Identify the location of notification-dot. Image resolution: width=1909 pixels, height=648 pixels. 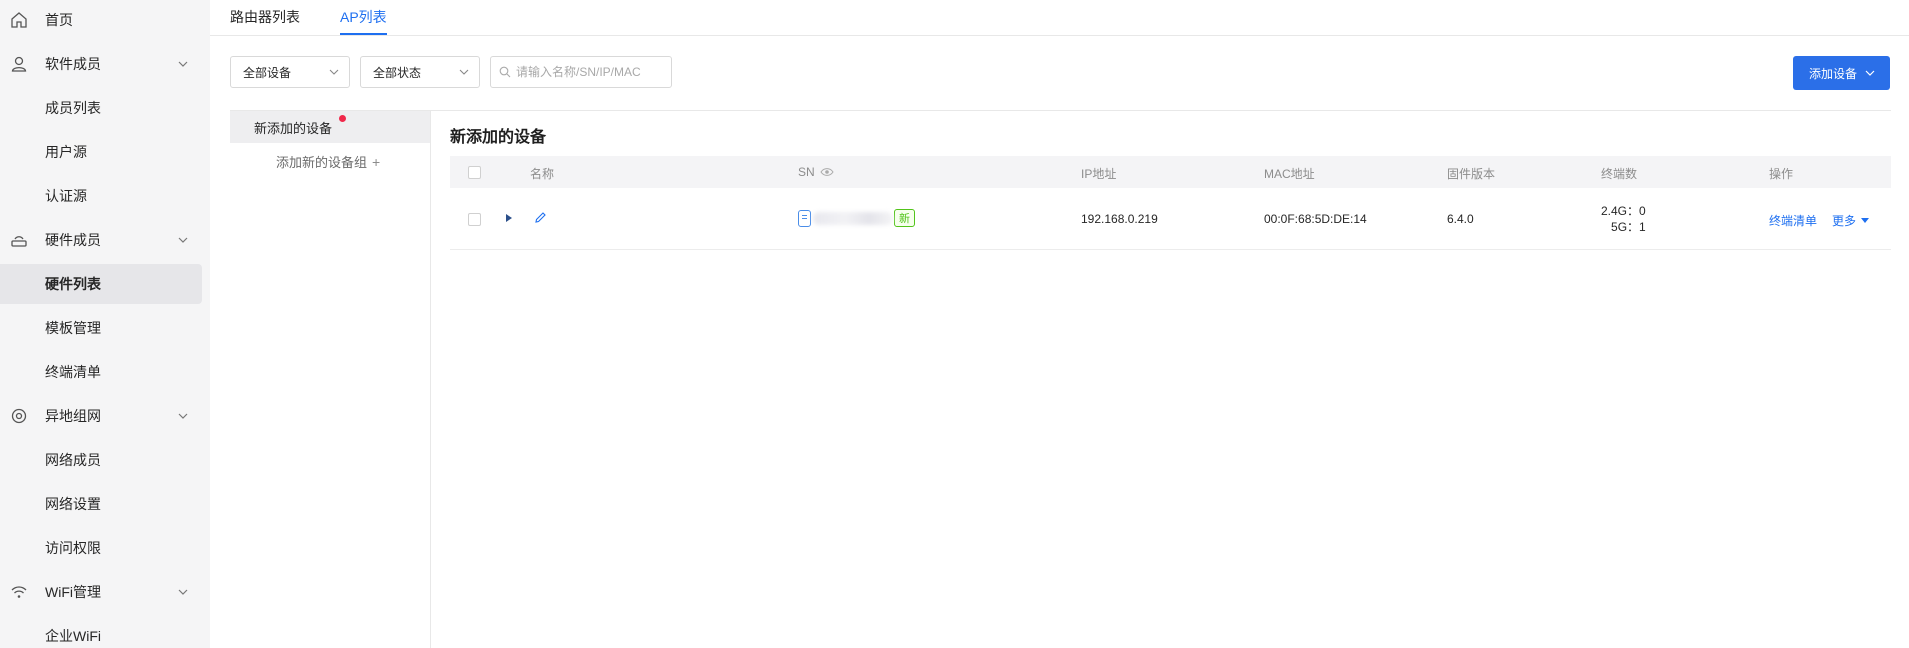
(342, 118).